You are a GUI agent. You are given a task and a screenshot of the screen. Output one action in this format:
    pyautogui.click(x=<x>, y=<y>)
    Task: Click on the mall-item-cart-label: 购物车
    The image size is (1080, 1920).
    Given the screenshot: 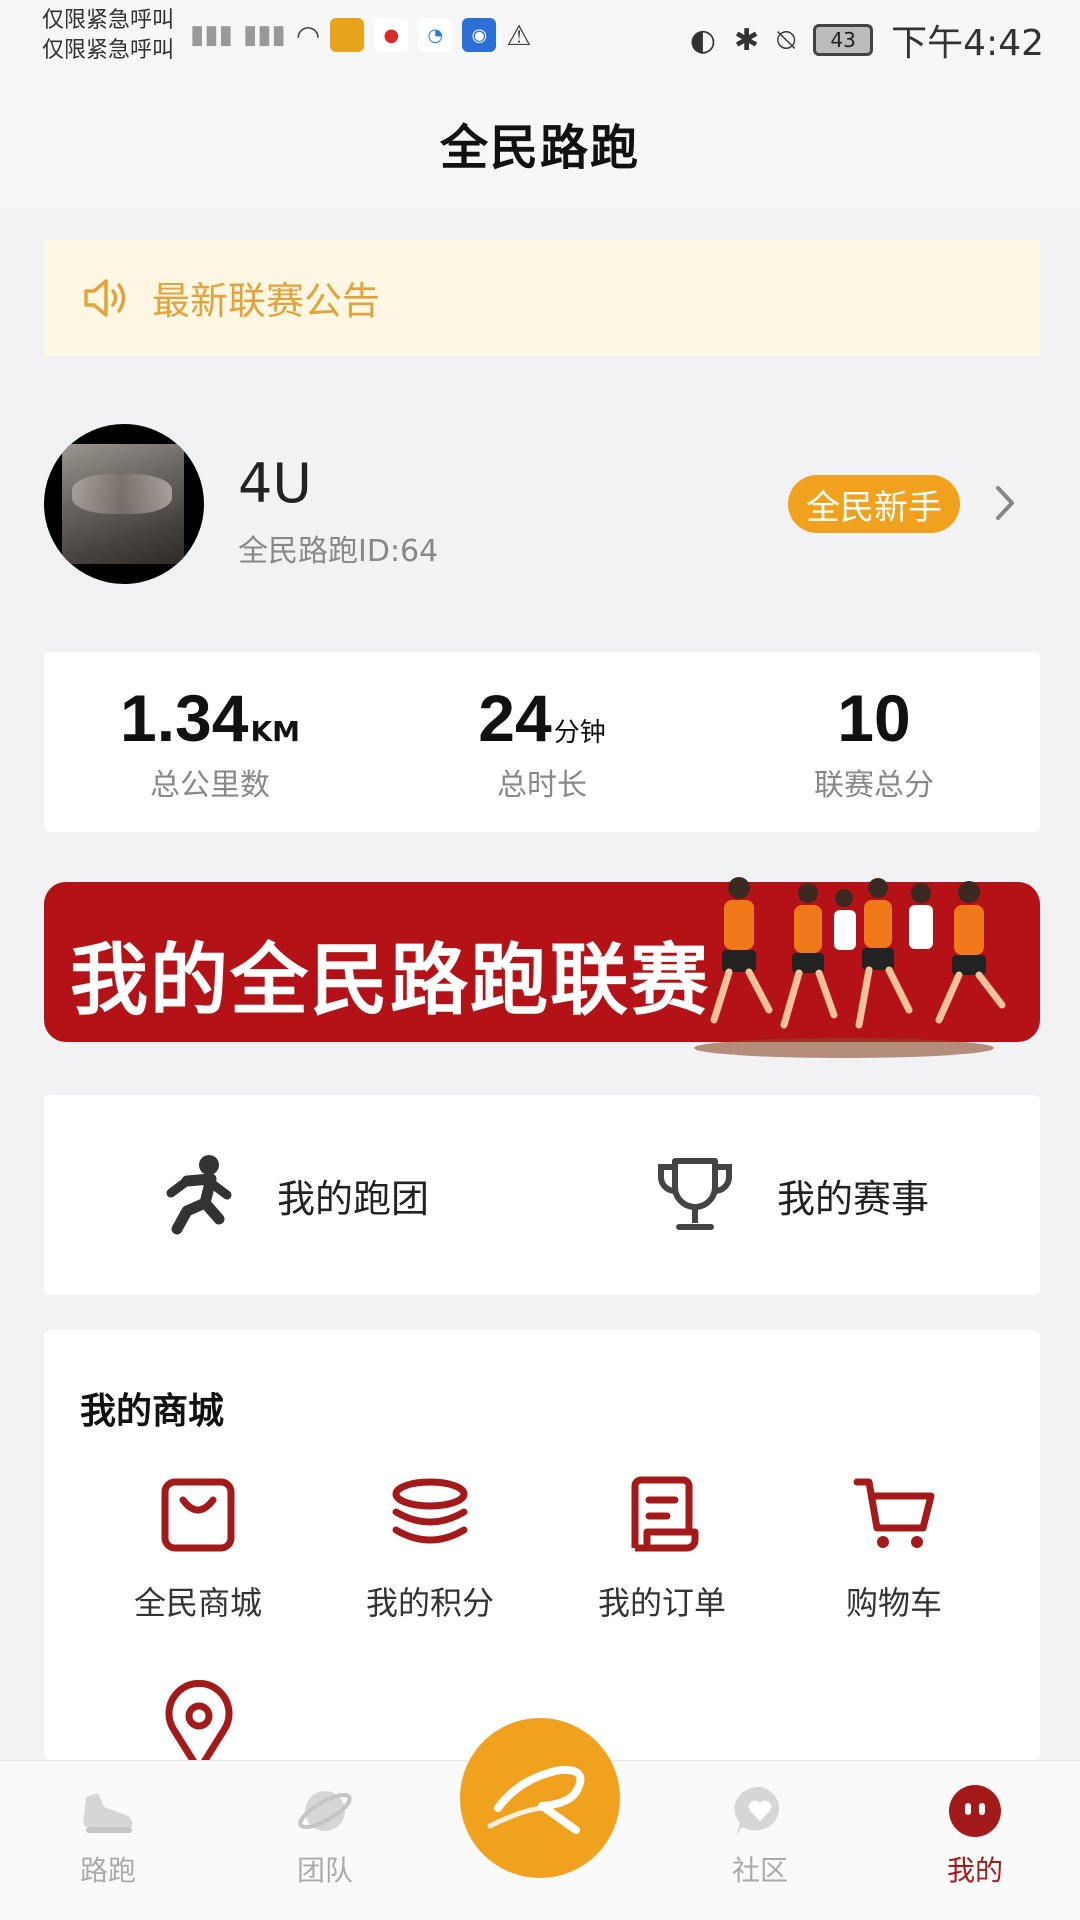 What is the action you would take?
    pyautogui.click(x=893, y=1603)
    